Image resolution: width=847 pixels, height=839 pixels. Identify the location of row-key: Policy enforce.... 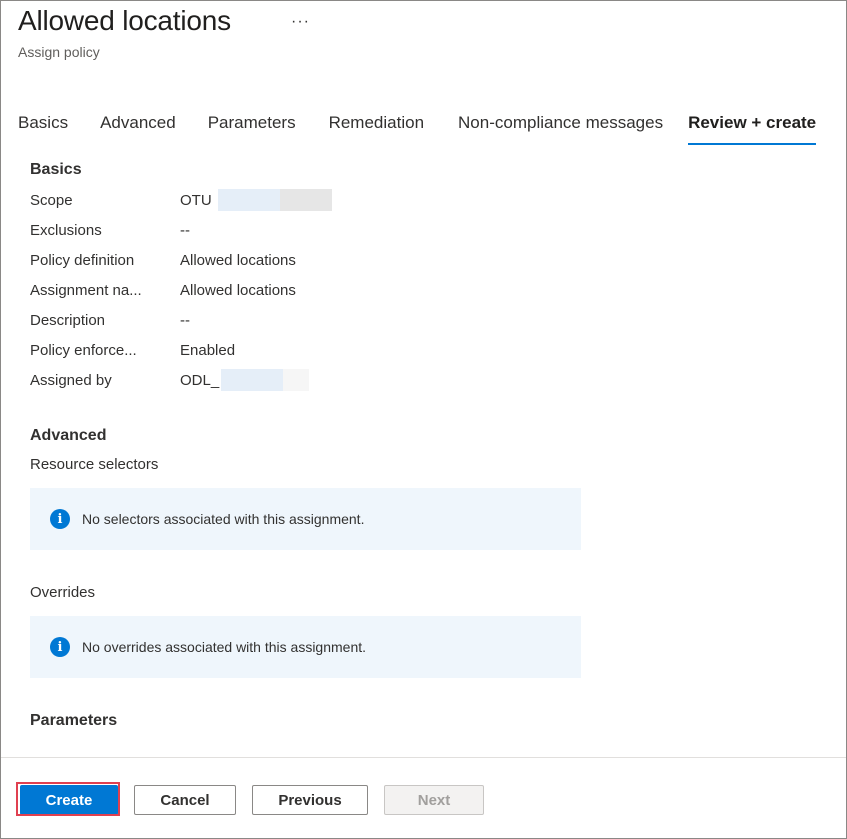
(83, 350).